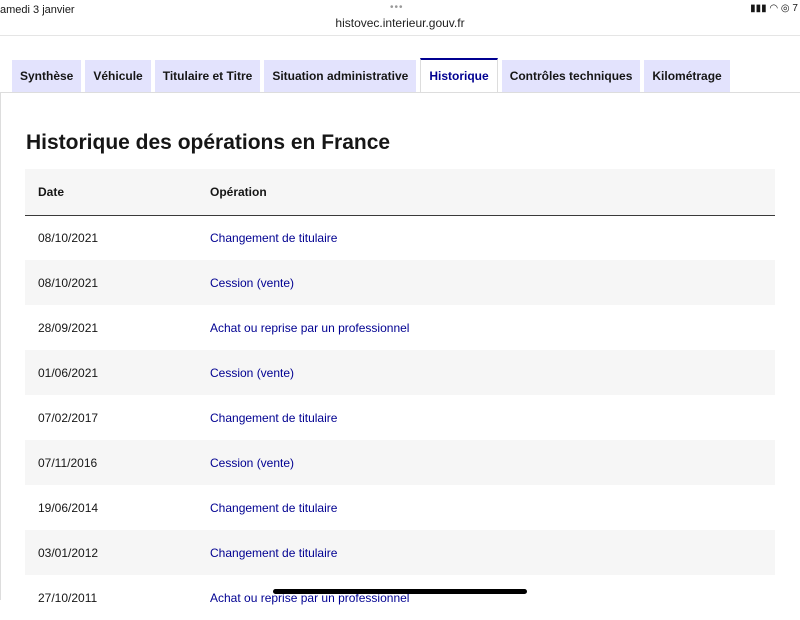 The width and height of the screenshot is (800, 620). I want to click on tab-kilometrage: Kilométrage, so click(687, 76).